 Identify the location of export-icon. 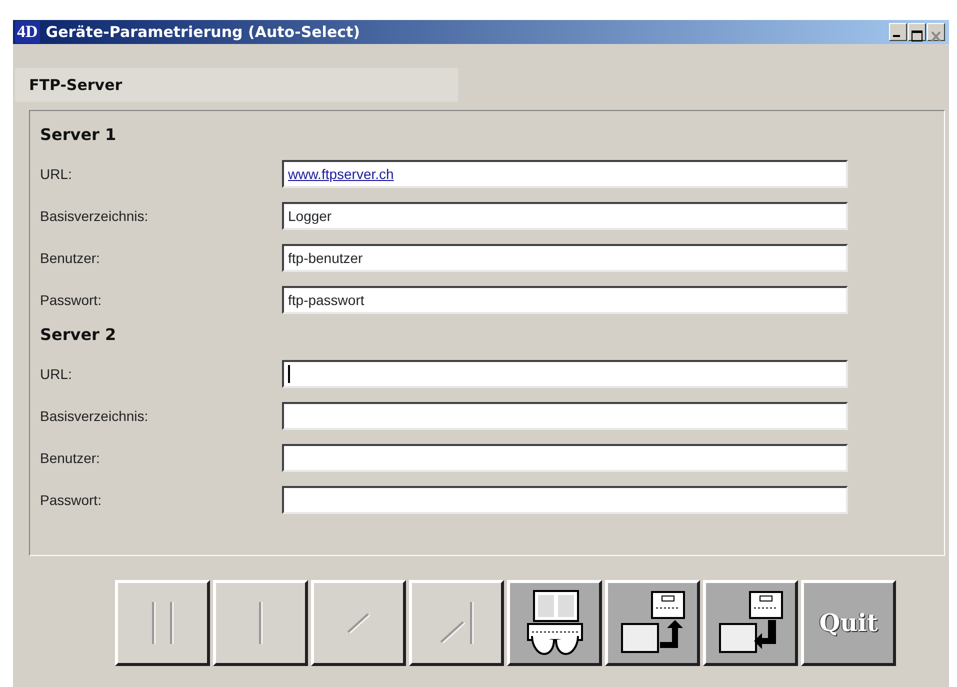
(653, 623).